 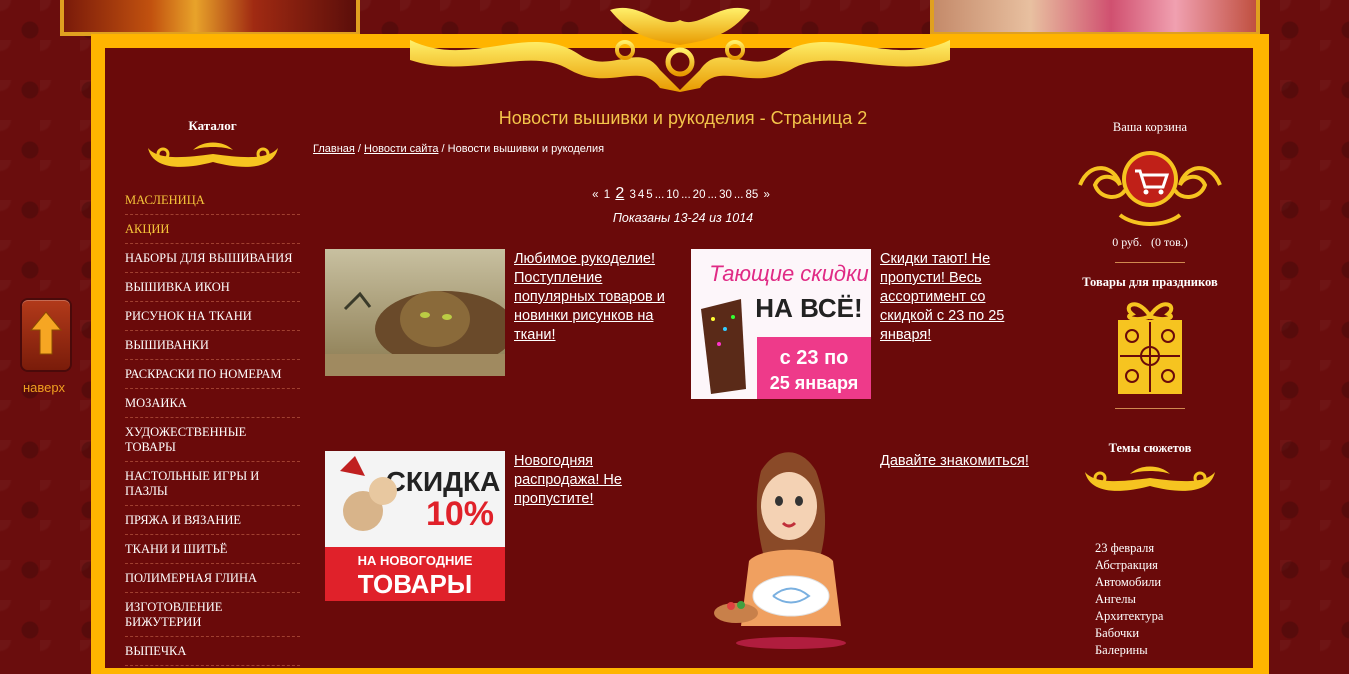 What do you see at coordinates (212, 345) in the screenshot?
I see `catalog-item-vyshyvanki: ВЫШИВАНКИ` at bounding box center [212, 345].